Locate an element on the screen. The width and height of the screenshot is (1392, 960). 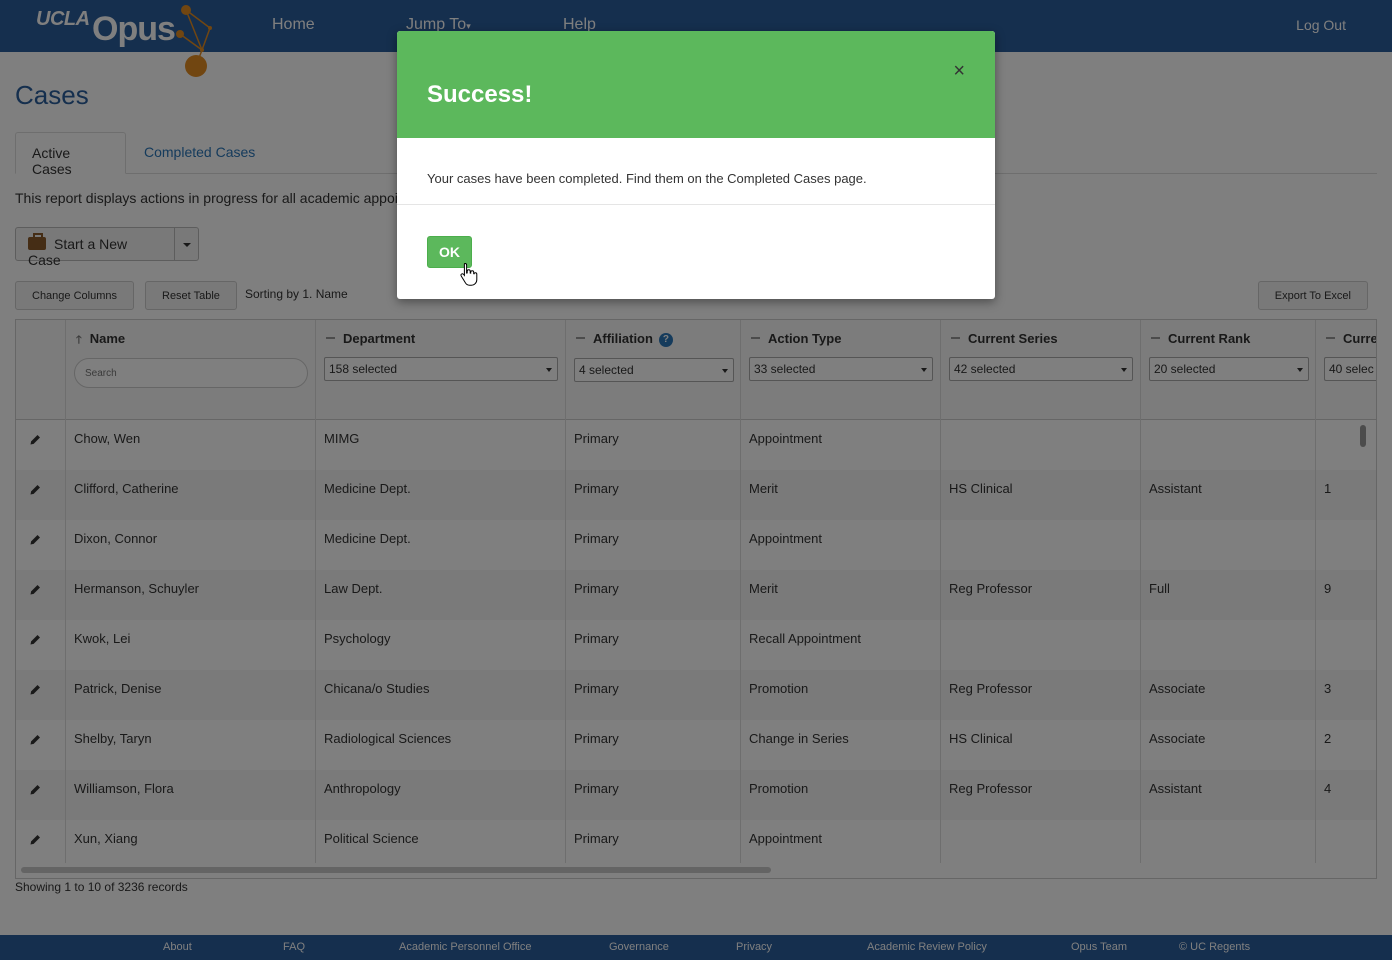
modal-header: Success! × is located at coordinates (696, 84).